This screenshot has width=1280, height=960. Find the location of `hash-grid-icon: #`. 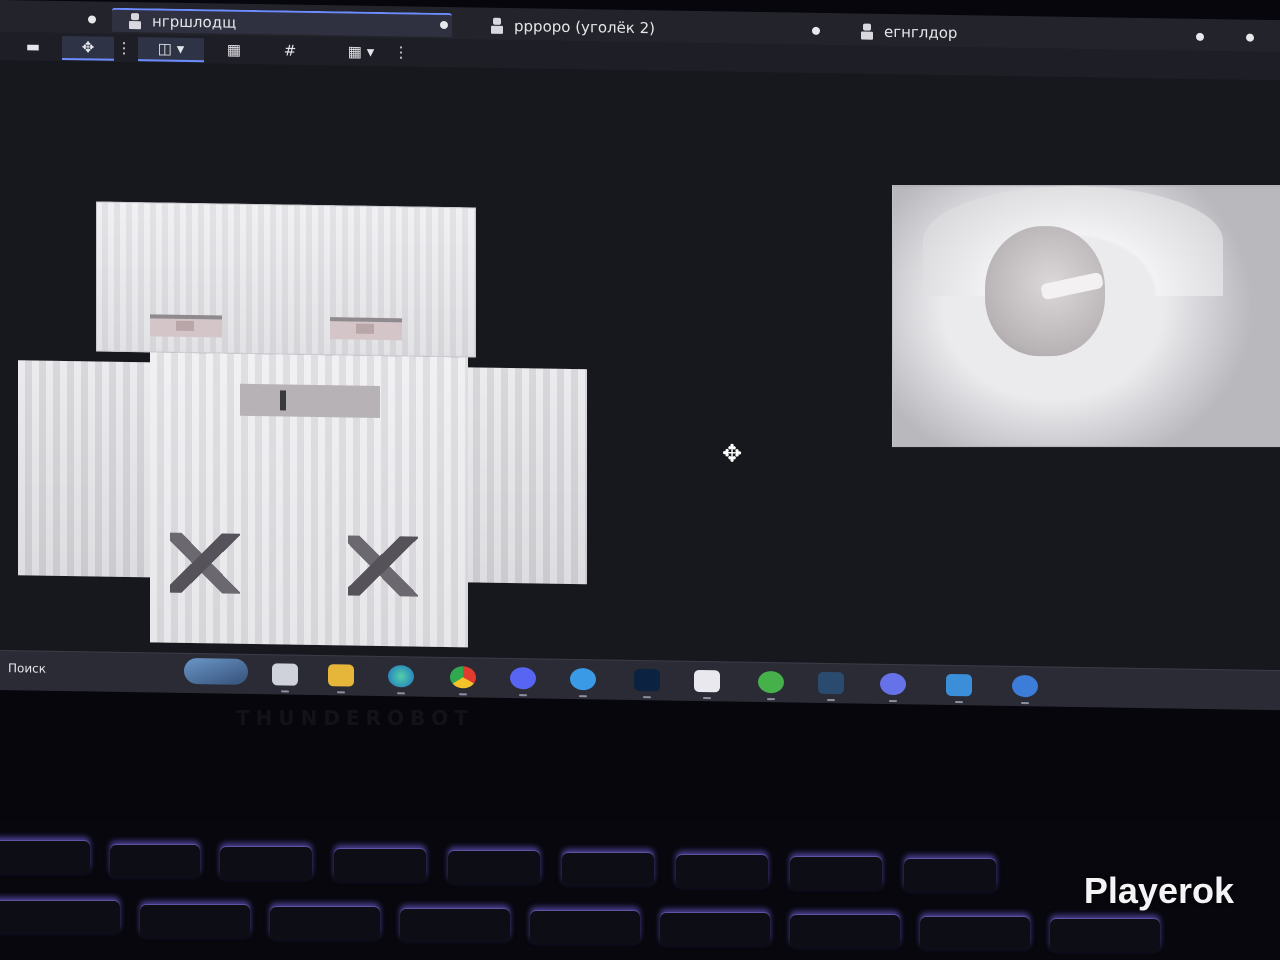

hash-grid-icon: # is located at coordinates (290, 50).